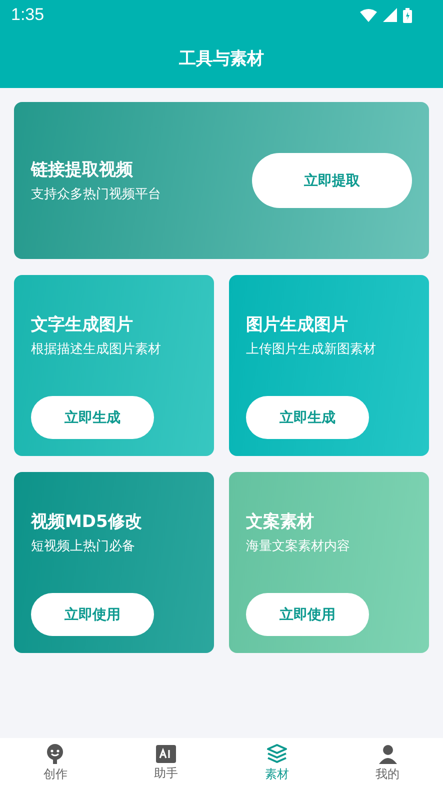 This screenshot has width=443, height=788. I want to click on signal-icon, so click(390, 15).